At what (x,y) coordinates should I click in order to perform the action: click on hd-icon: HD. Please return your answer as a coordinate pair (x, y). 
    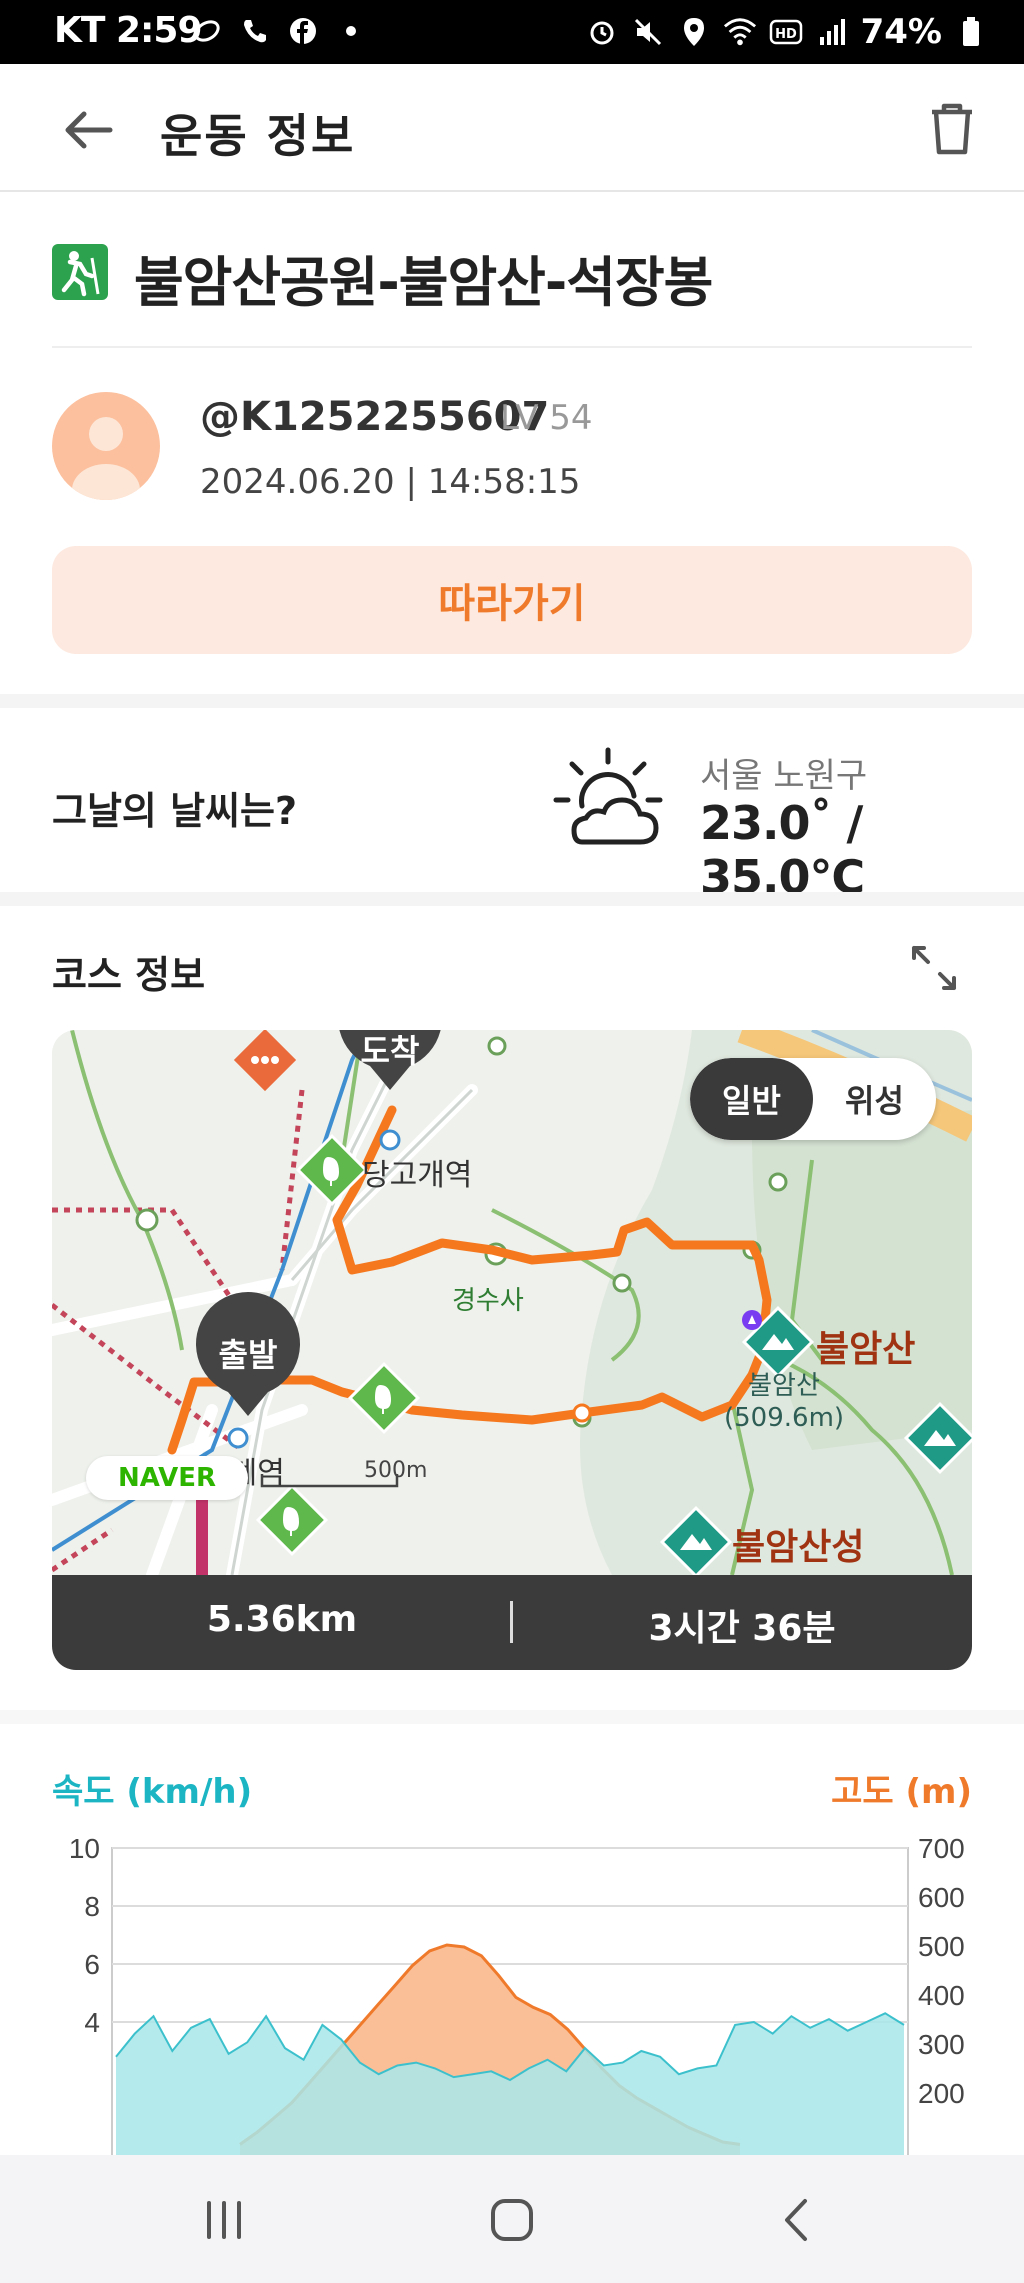
    Looking at the image, I should click on (786, 32).